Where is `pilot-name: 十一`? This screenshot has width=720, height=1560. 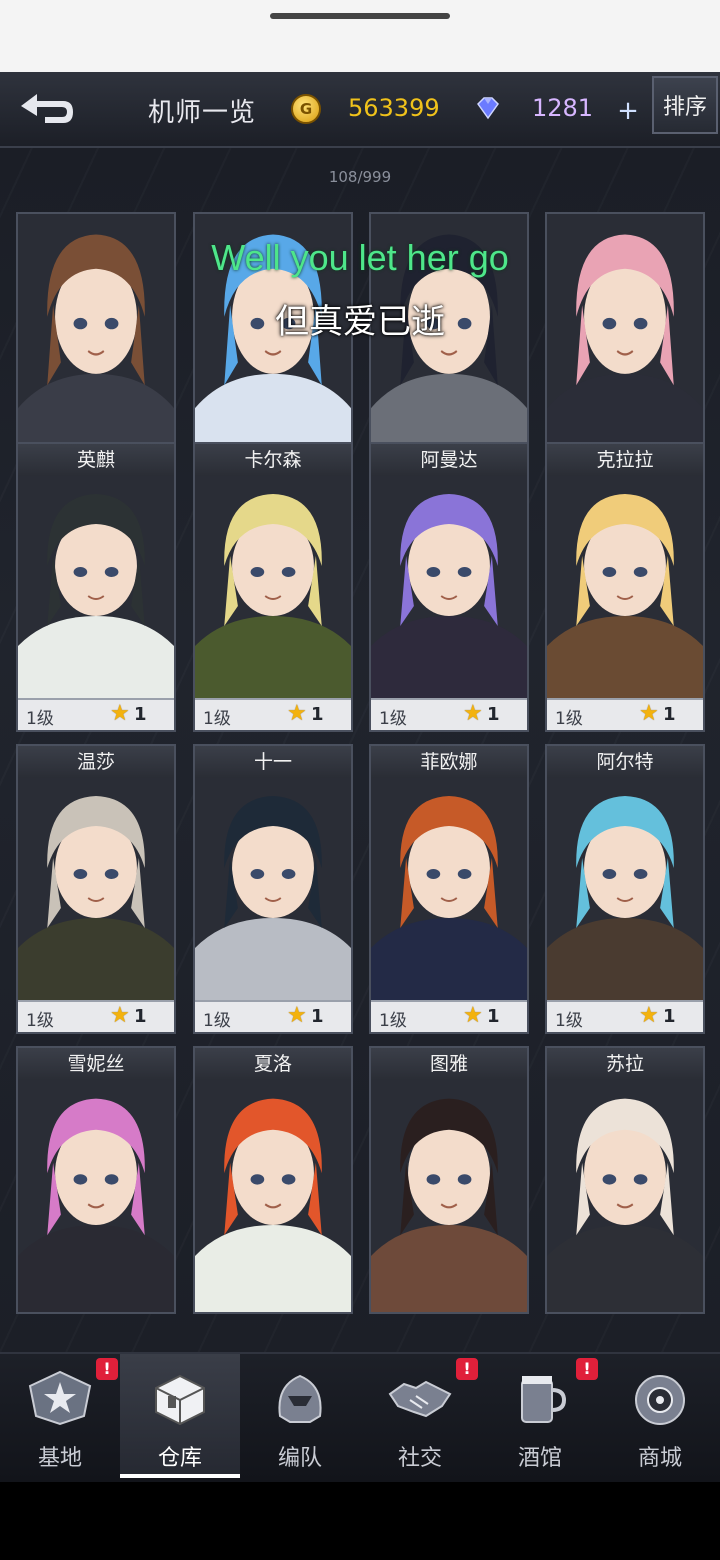
pilot-name: 十一 is located at coordinates (273, 762).